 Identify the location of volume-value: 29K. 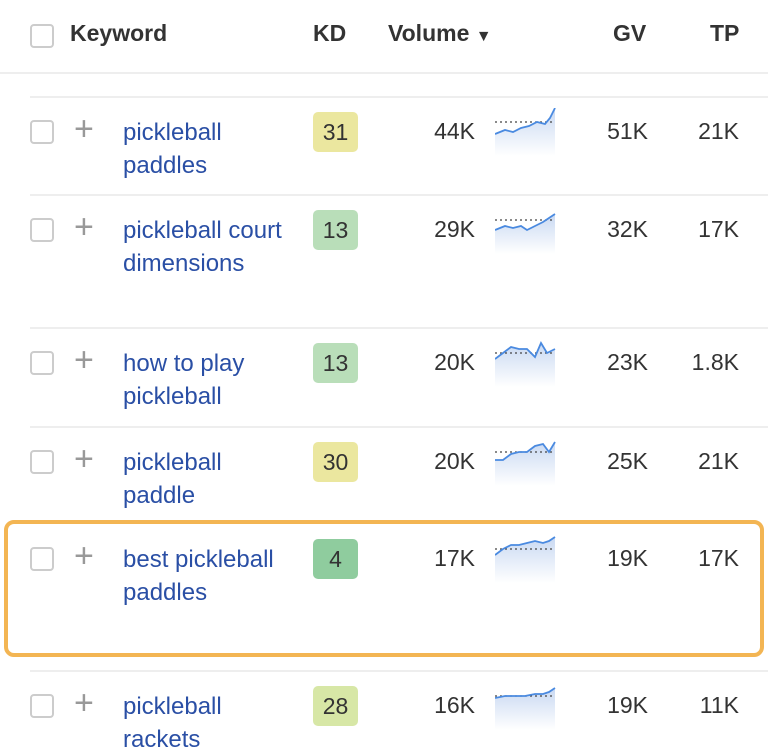
(454, 229).